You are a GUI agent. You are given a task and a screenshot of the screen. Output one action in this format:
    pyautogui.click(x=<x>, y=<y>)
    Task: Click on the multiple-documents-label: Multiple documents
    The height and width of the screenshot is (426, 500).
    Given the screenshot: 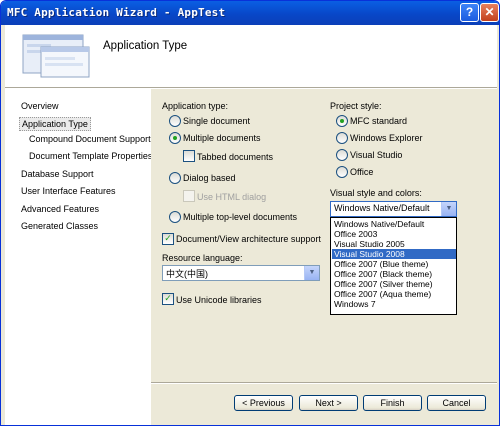 What is the action you would take?
    pyautogui.click(x=222, y=138)
    